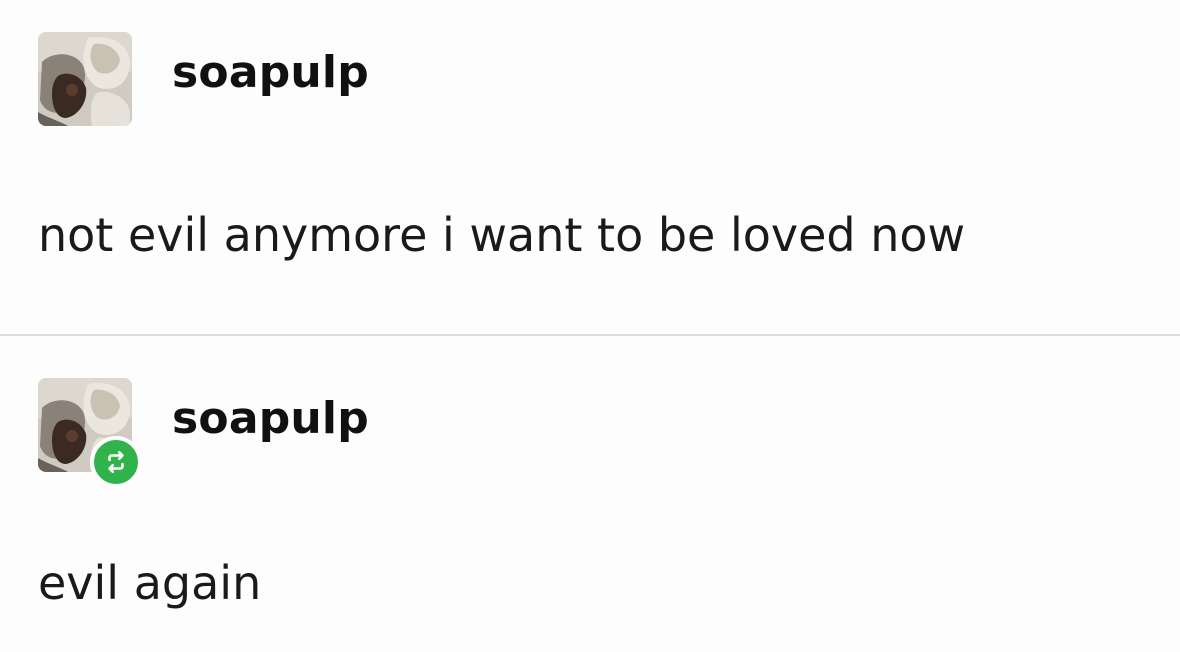 This screenshot has width=1180, height=652. I want to click on avatar-image, so click(85, 79).